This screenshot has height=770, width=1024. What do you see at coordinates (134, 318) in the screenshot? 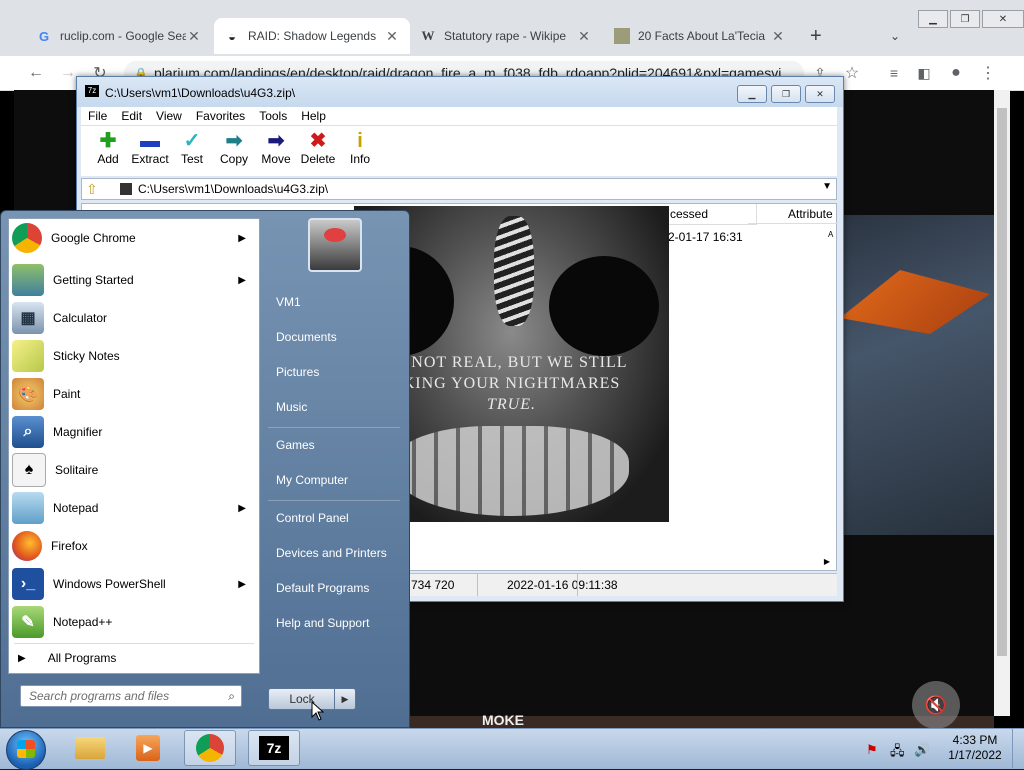
I see `program-calculator: ▦ Calculator` at bounding box center [134, 318].